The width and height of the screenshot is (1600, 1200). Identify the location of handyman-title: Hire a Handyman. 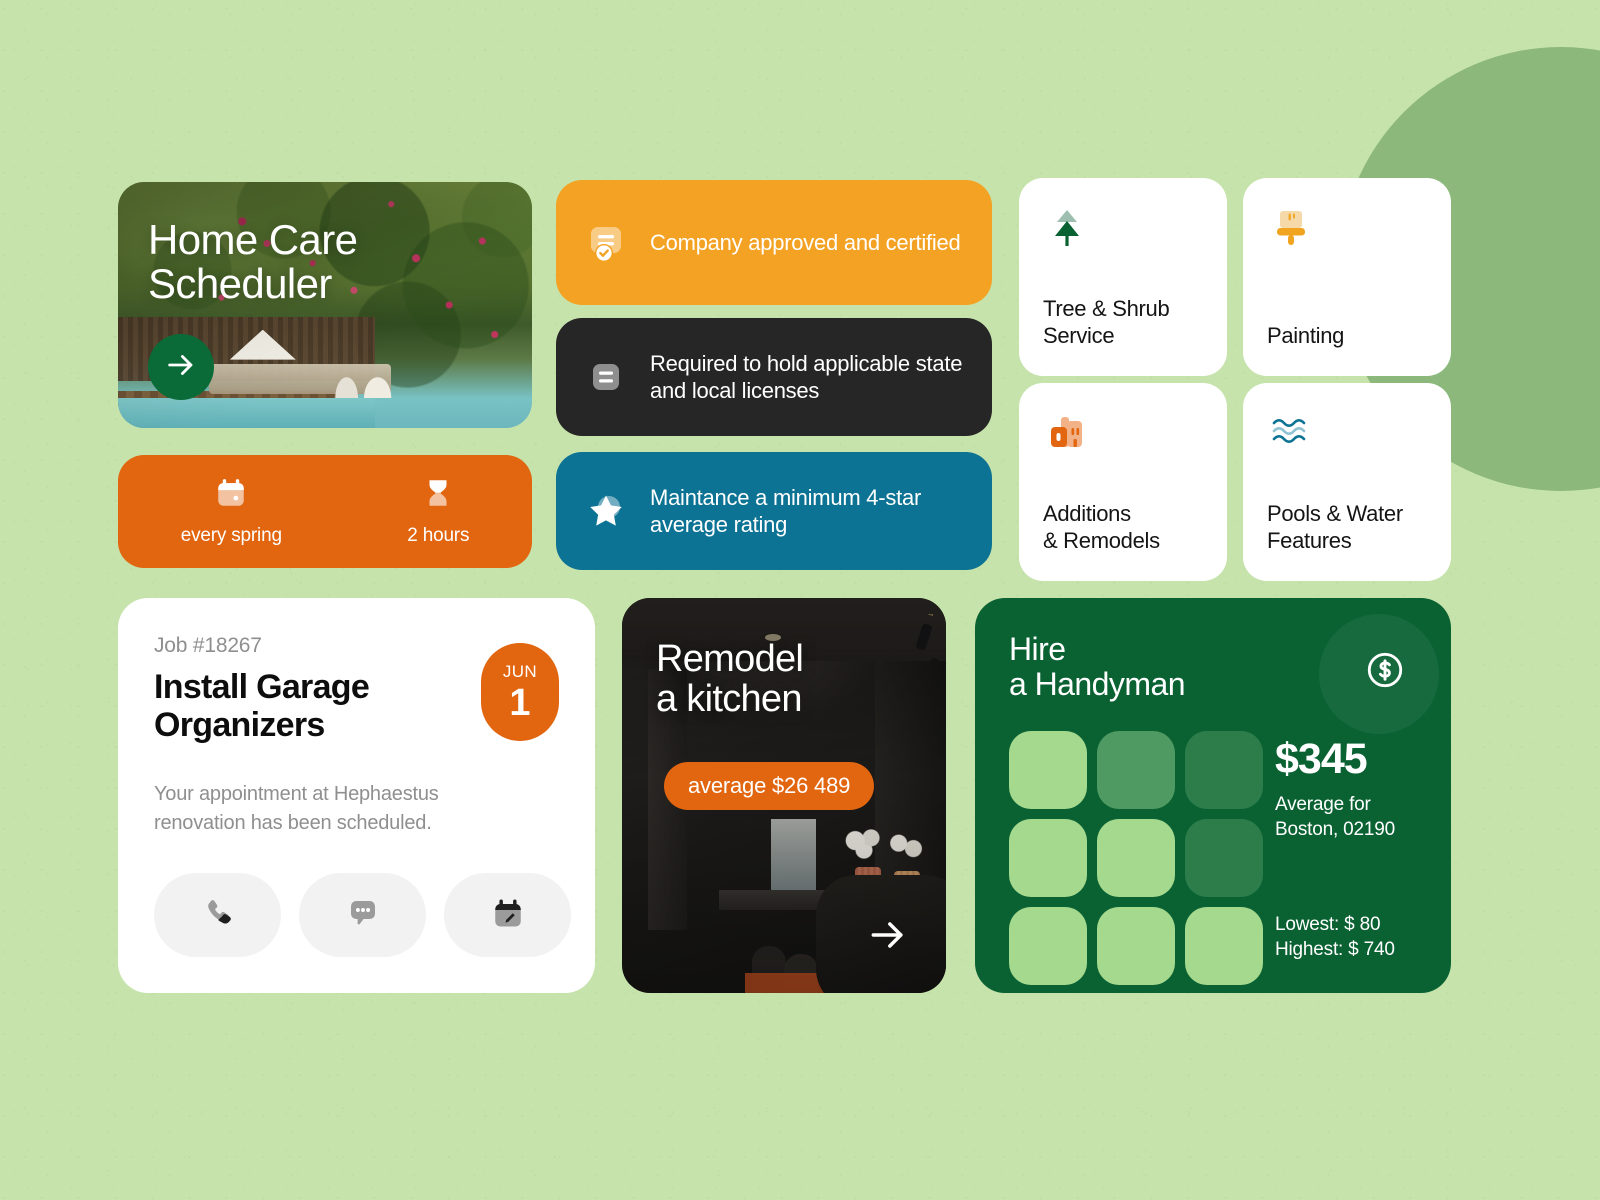
(1097, 666).